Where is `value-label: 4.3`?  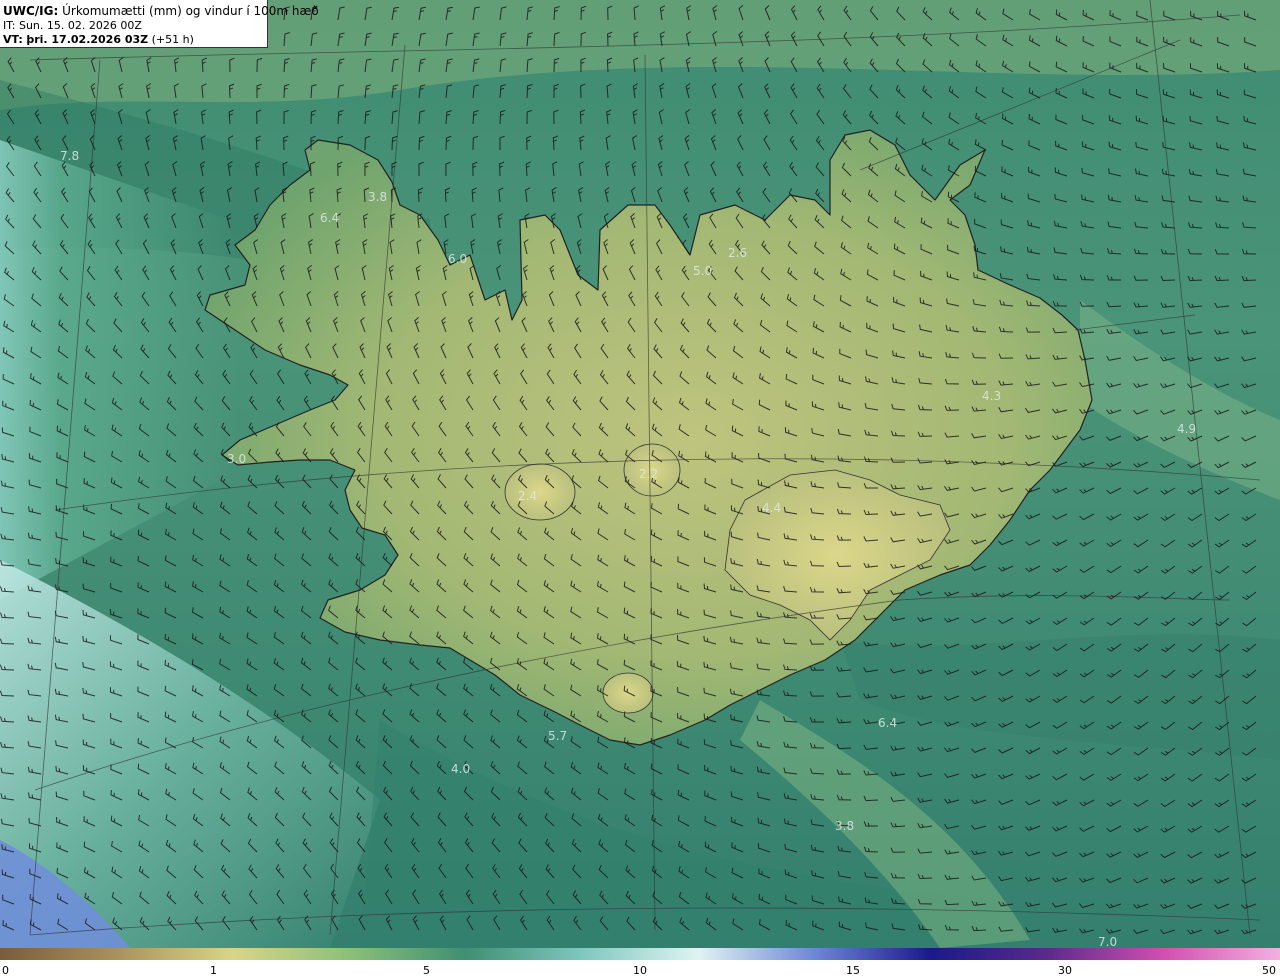 value-label: 4.3 is located at coordinates (991, 396).